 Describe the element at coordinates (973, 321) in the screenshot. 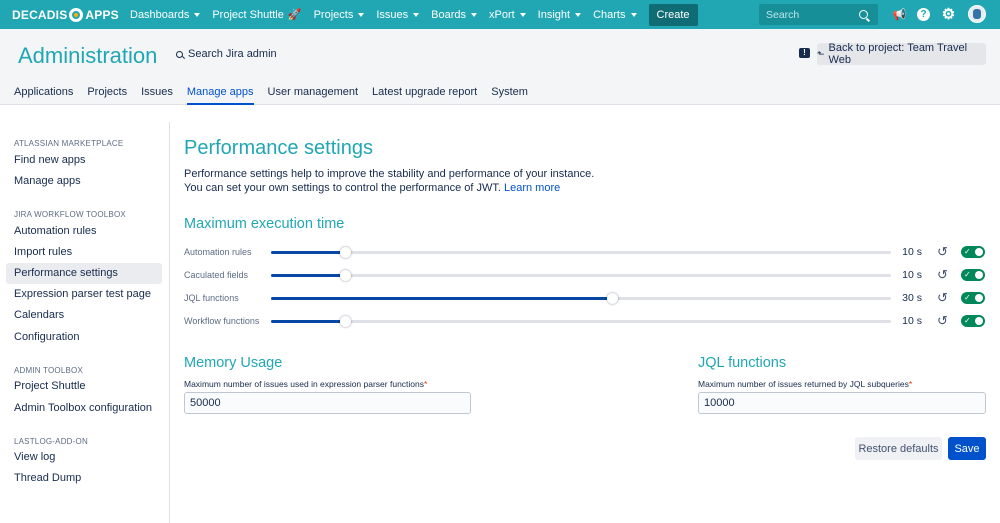

I see `toggle-workflow-functions: ✓` at that location.